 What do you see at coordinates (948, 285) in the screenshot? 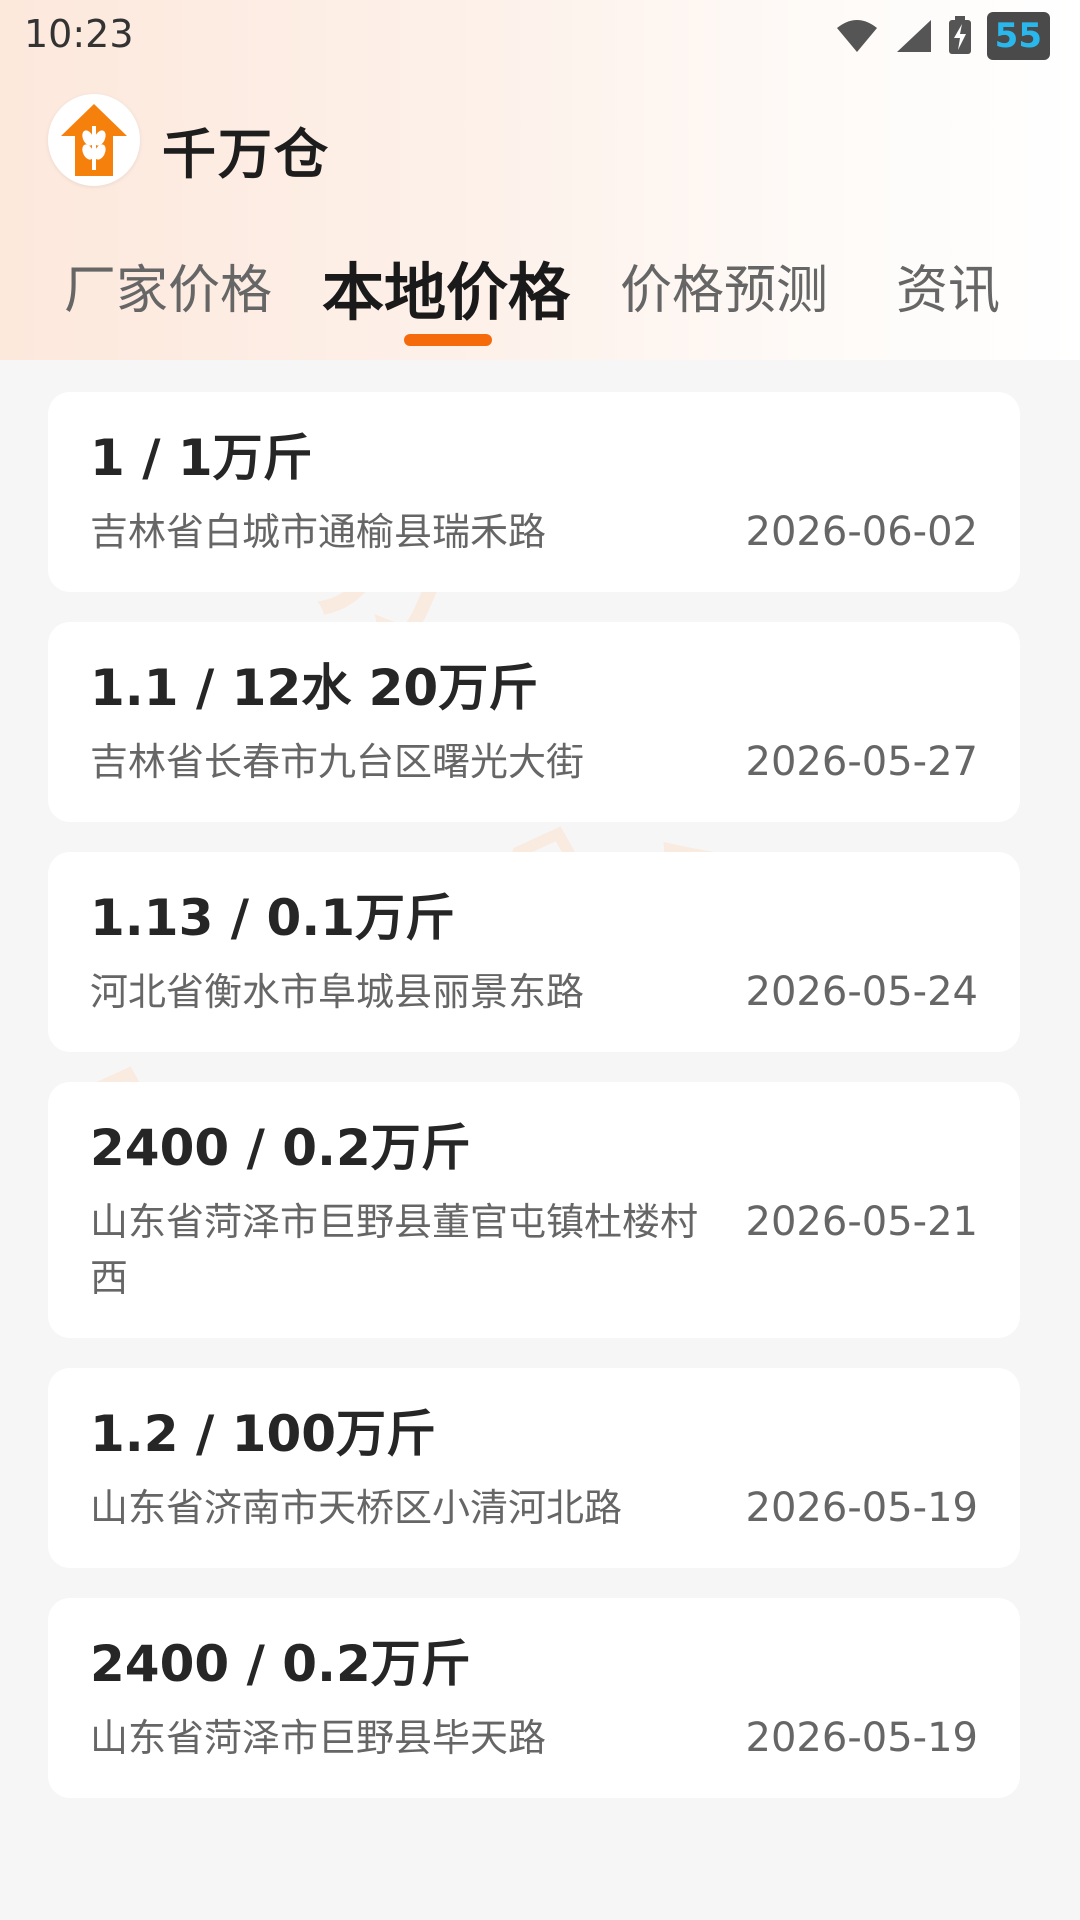
I see `tab-news: 资讯` at bounding box center [948, 285].